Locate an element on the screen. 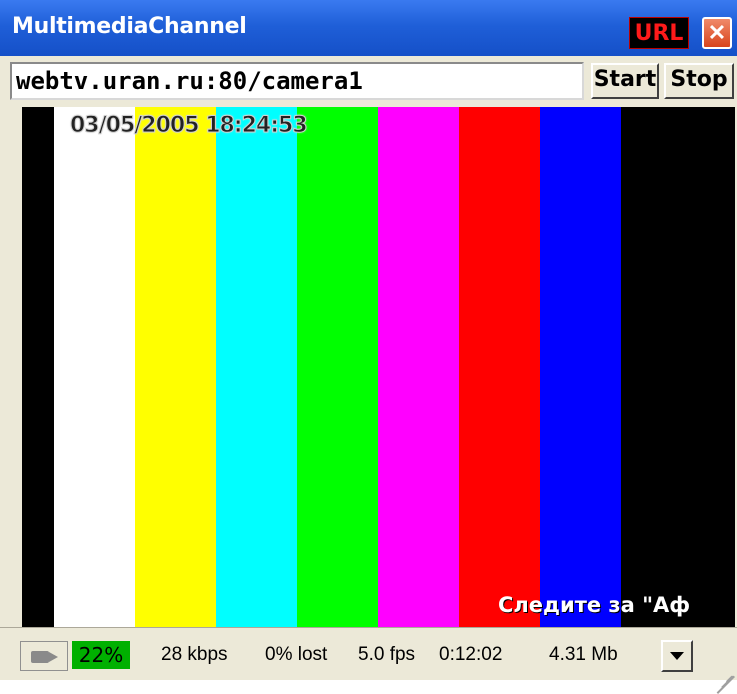 The height and width of the screenshot is (694, 737). color-bar-magenta is located at coordinates (418, 367).